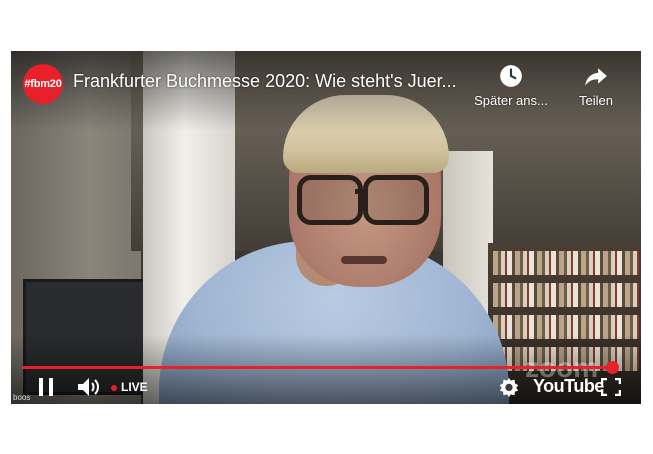  I want to click on participant-name-label: boos, so click(22, 397).